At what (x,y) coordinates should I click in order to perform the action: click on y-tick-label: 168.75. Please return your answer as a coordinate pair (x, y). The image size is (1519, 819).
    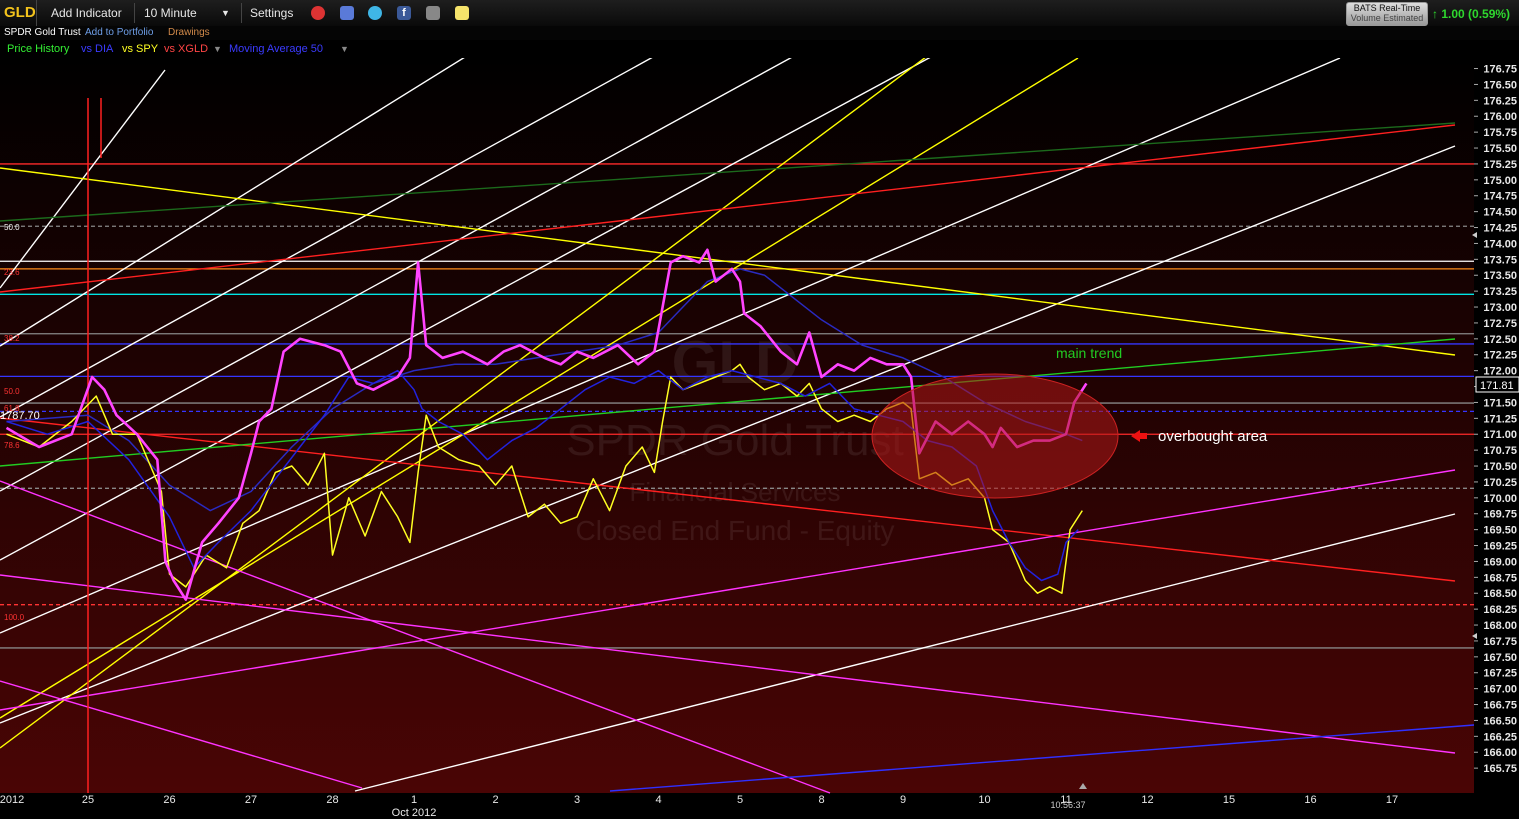
    Looking at the image, I should click on (1500, 578).